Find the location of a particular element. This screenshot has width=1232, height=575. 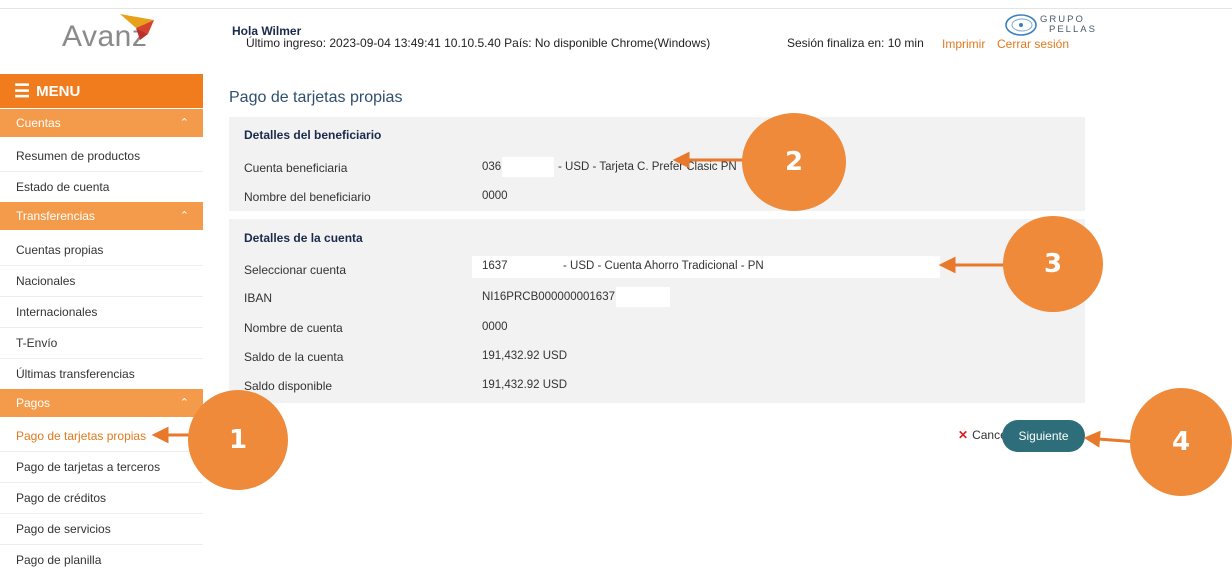

callout-number: 2 is located at coordinates (794, 162).